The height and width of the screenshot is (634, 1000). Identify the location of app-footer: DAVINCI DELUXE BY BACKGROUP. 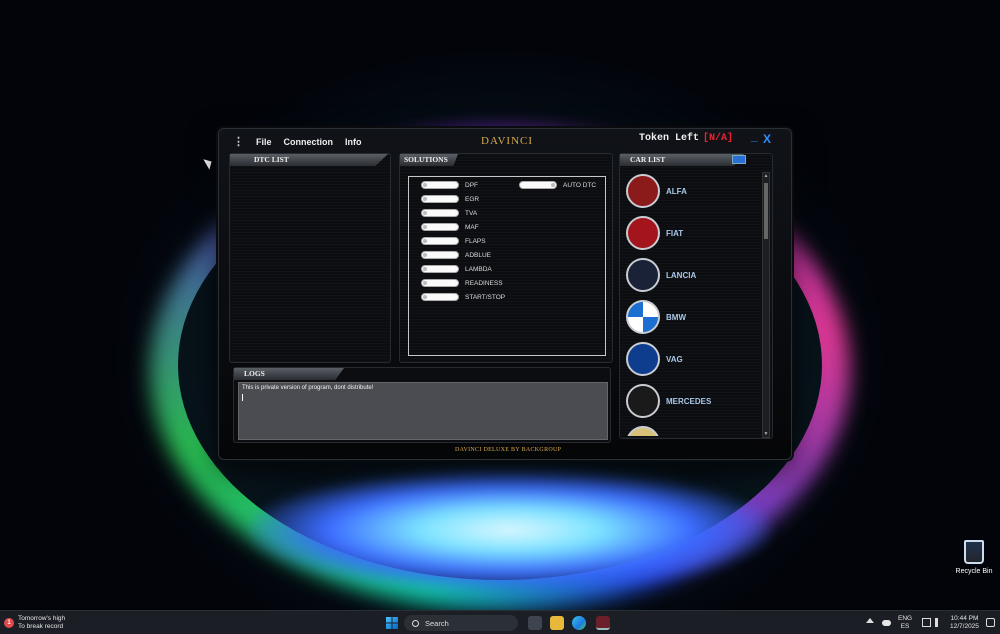
(508, 450).